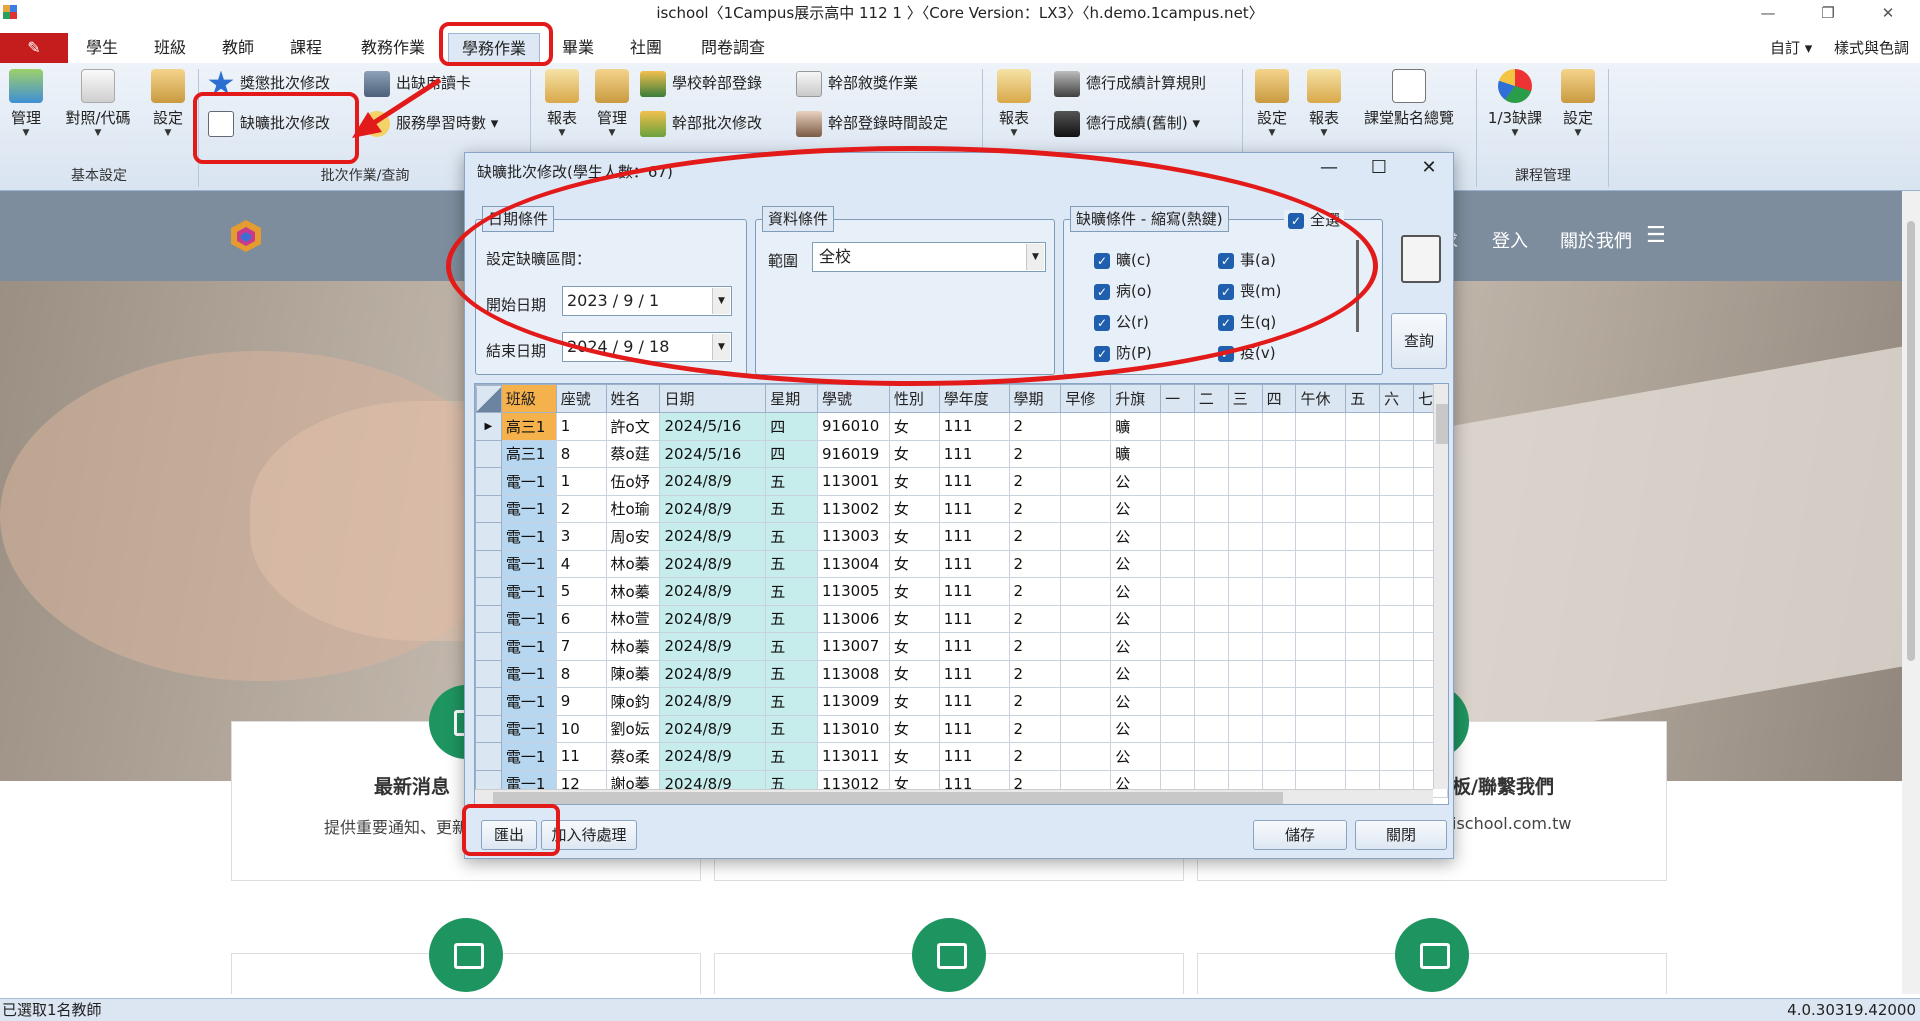 This screenshot has width=1920, height=1021. I want to click on cell-seat: 3, so click(581, 536).